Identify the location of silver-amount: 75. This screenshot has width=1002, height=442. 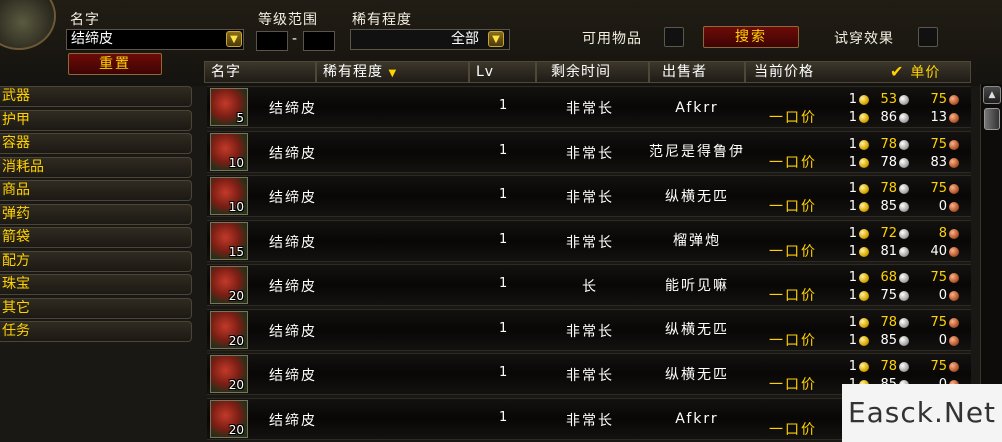
(888, 295).